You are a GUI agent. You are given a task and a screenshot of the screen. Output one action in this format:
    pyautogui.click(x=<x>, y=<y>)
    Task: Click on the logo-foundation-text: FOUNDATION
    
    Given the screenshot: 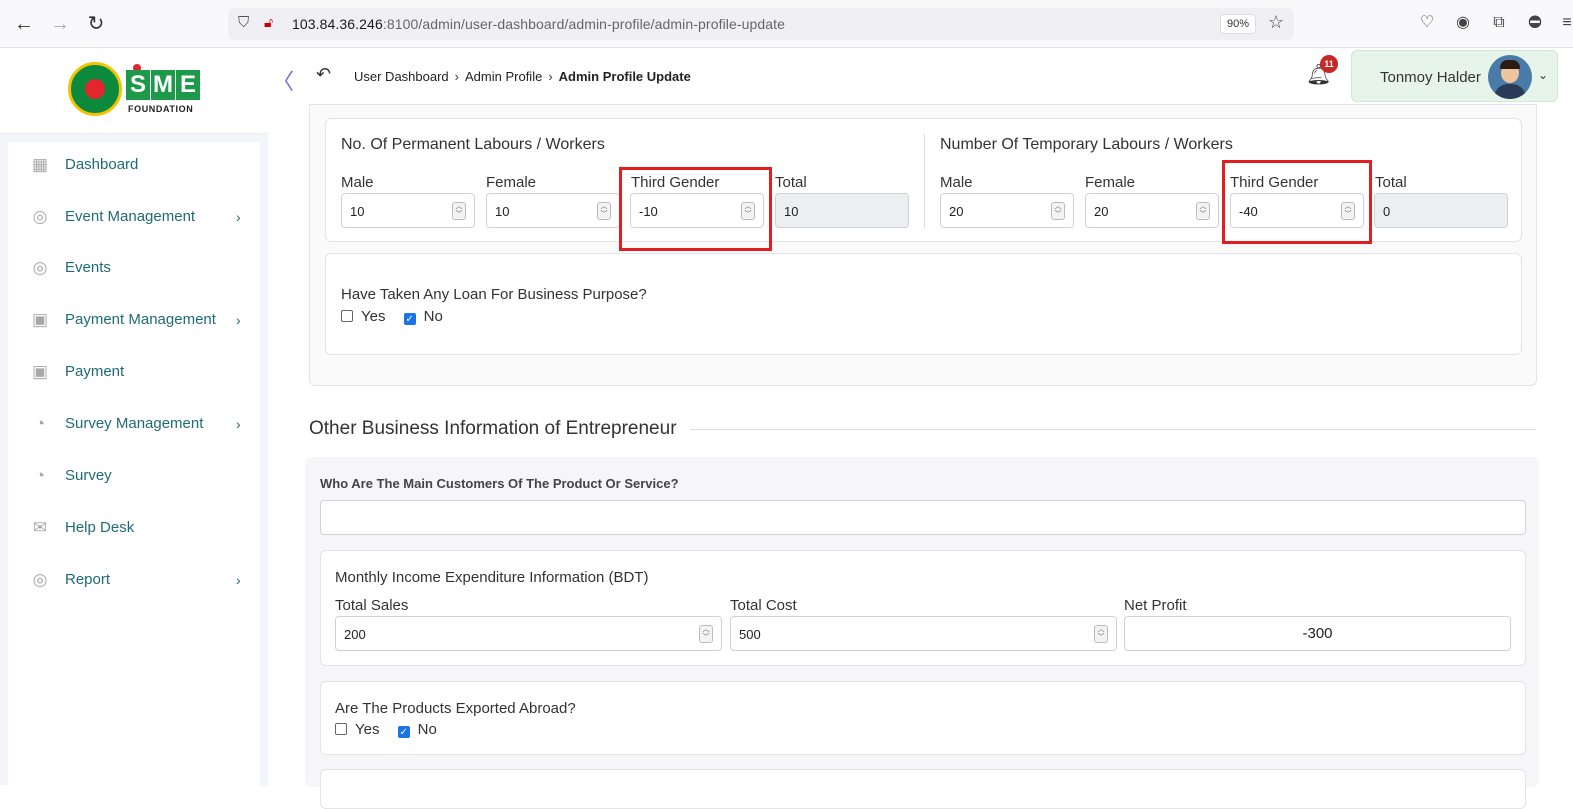 What is the action you would take?
    pyautogui.click(x=161, y=109)
    